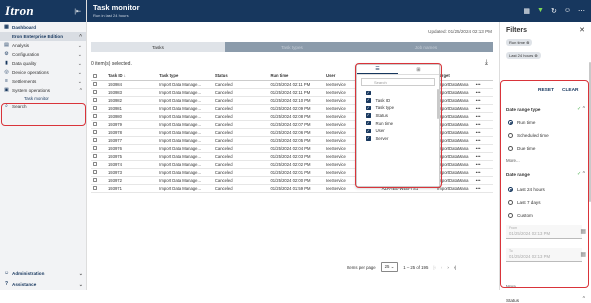 The width and height of the screenshot is (591, 303). What do you see at coordinates (512, 300) in the screenshot?
I see `status-heading: Status` at bounding box center [512, 300].